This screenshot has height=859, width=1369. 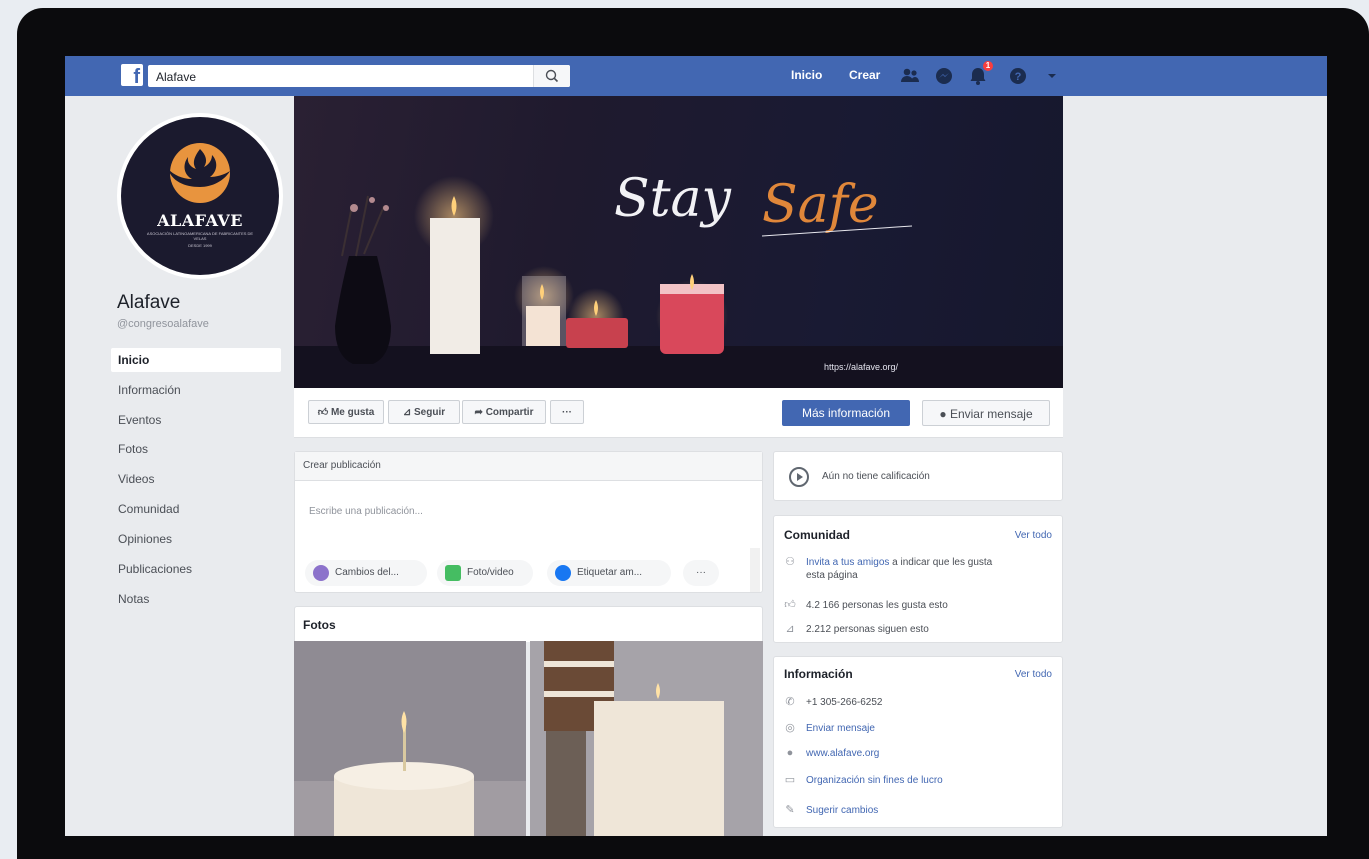 What do you see at coordinates (861, 367) in the screenshot?
I see `cover-url: https://alafave.org/` at bounding box center [861, 367].